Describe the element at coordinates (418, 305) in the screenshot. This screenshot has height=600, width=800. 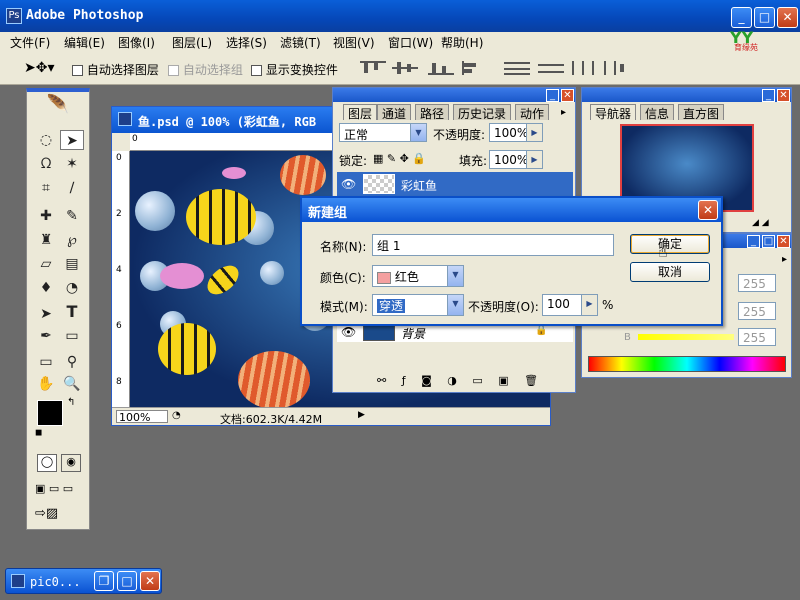
I see `mode-select: 穿透 ▼` at that location.